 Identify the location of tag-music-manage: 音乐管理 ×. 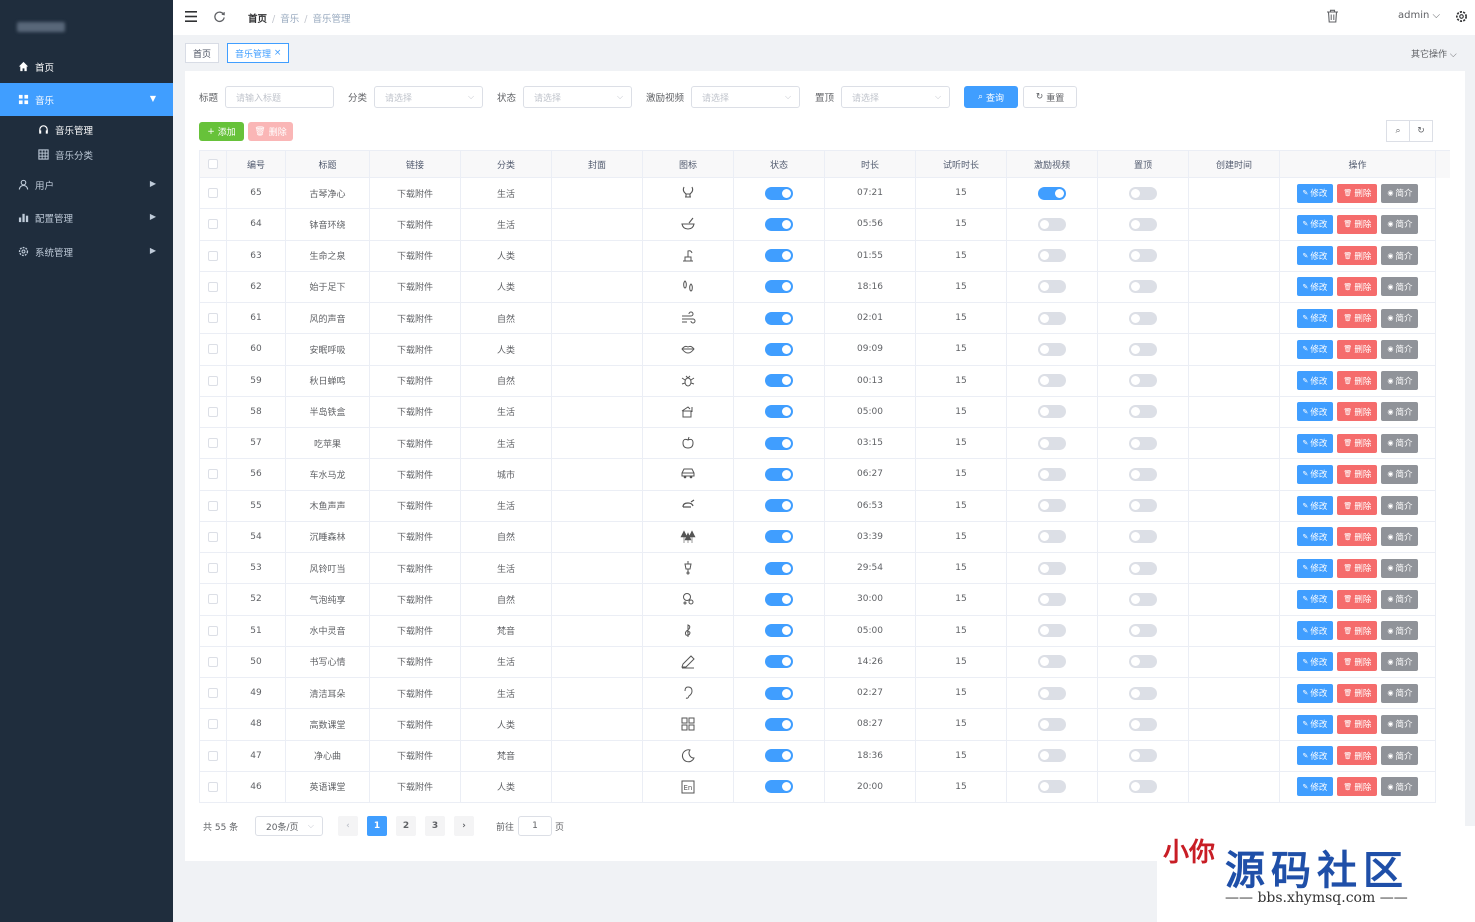
(258, 53).